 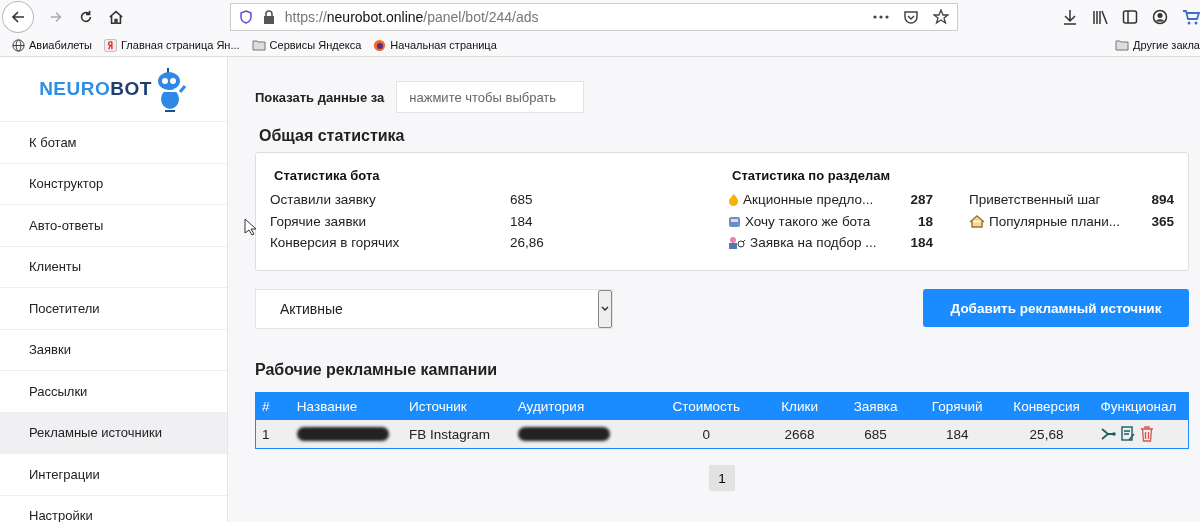 What do you see at coordinates (921, 200) in the screenshot?
I see `section-value: 287` at bounding box center [921, 200].